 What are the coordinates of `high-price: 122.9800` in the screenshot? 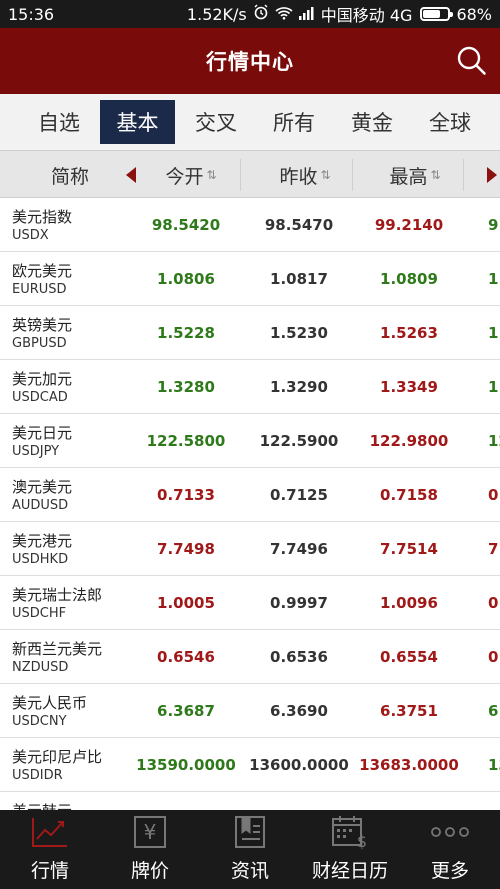 It's located at (409, 441).